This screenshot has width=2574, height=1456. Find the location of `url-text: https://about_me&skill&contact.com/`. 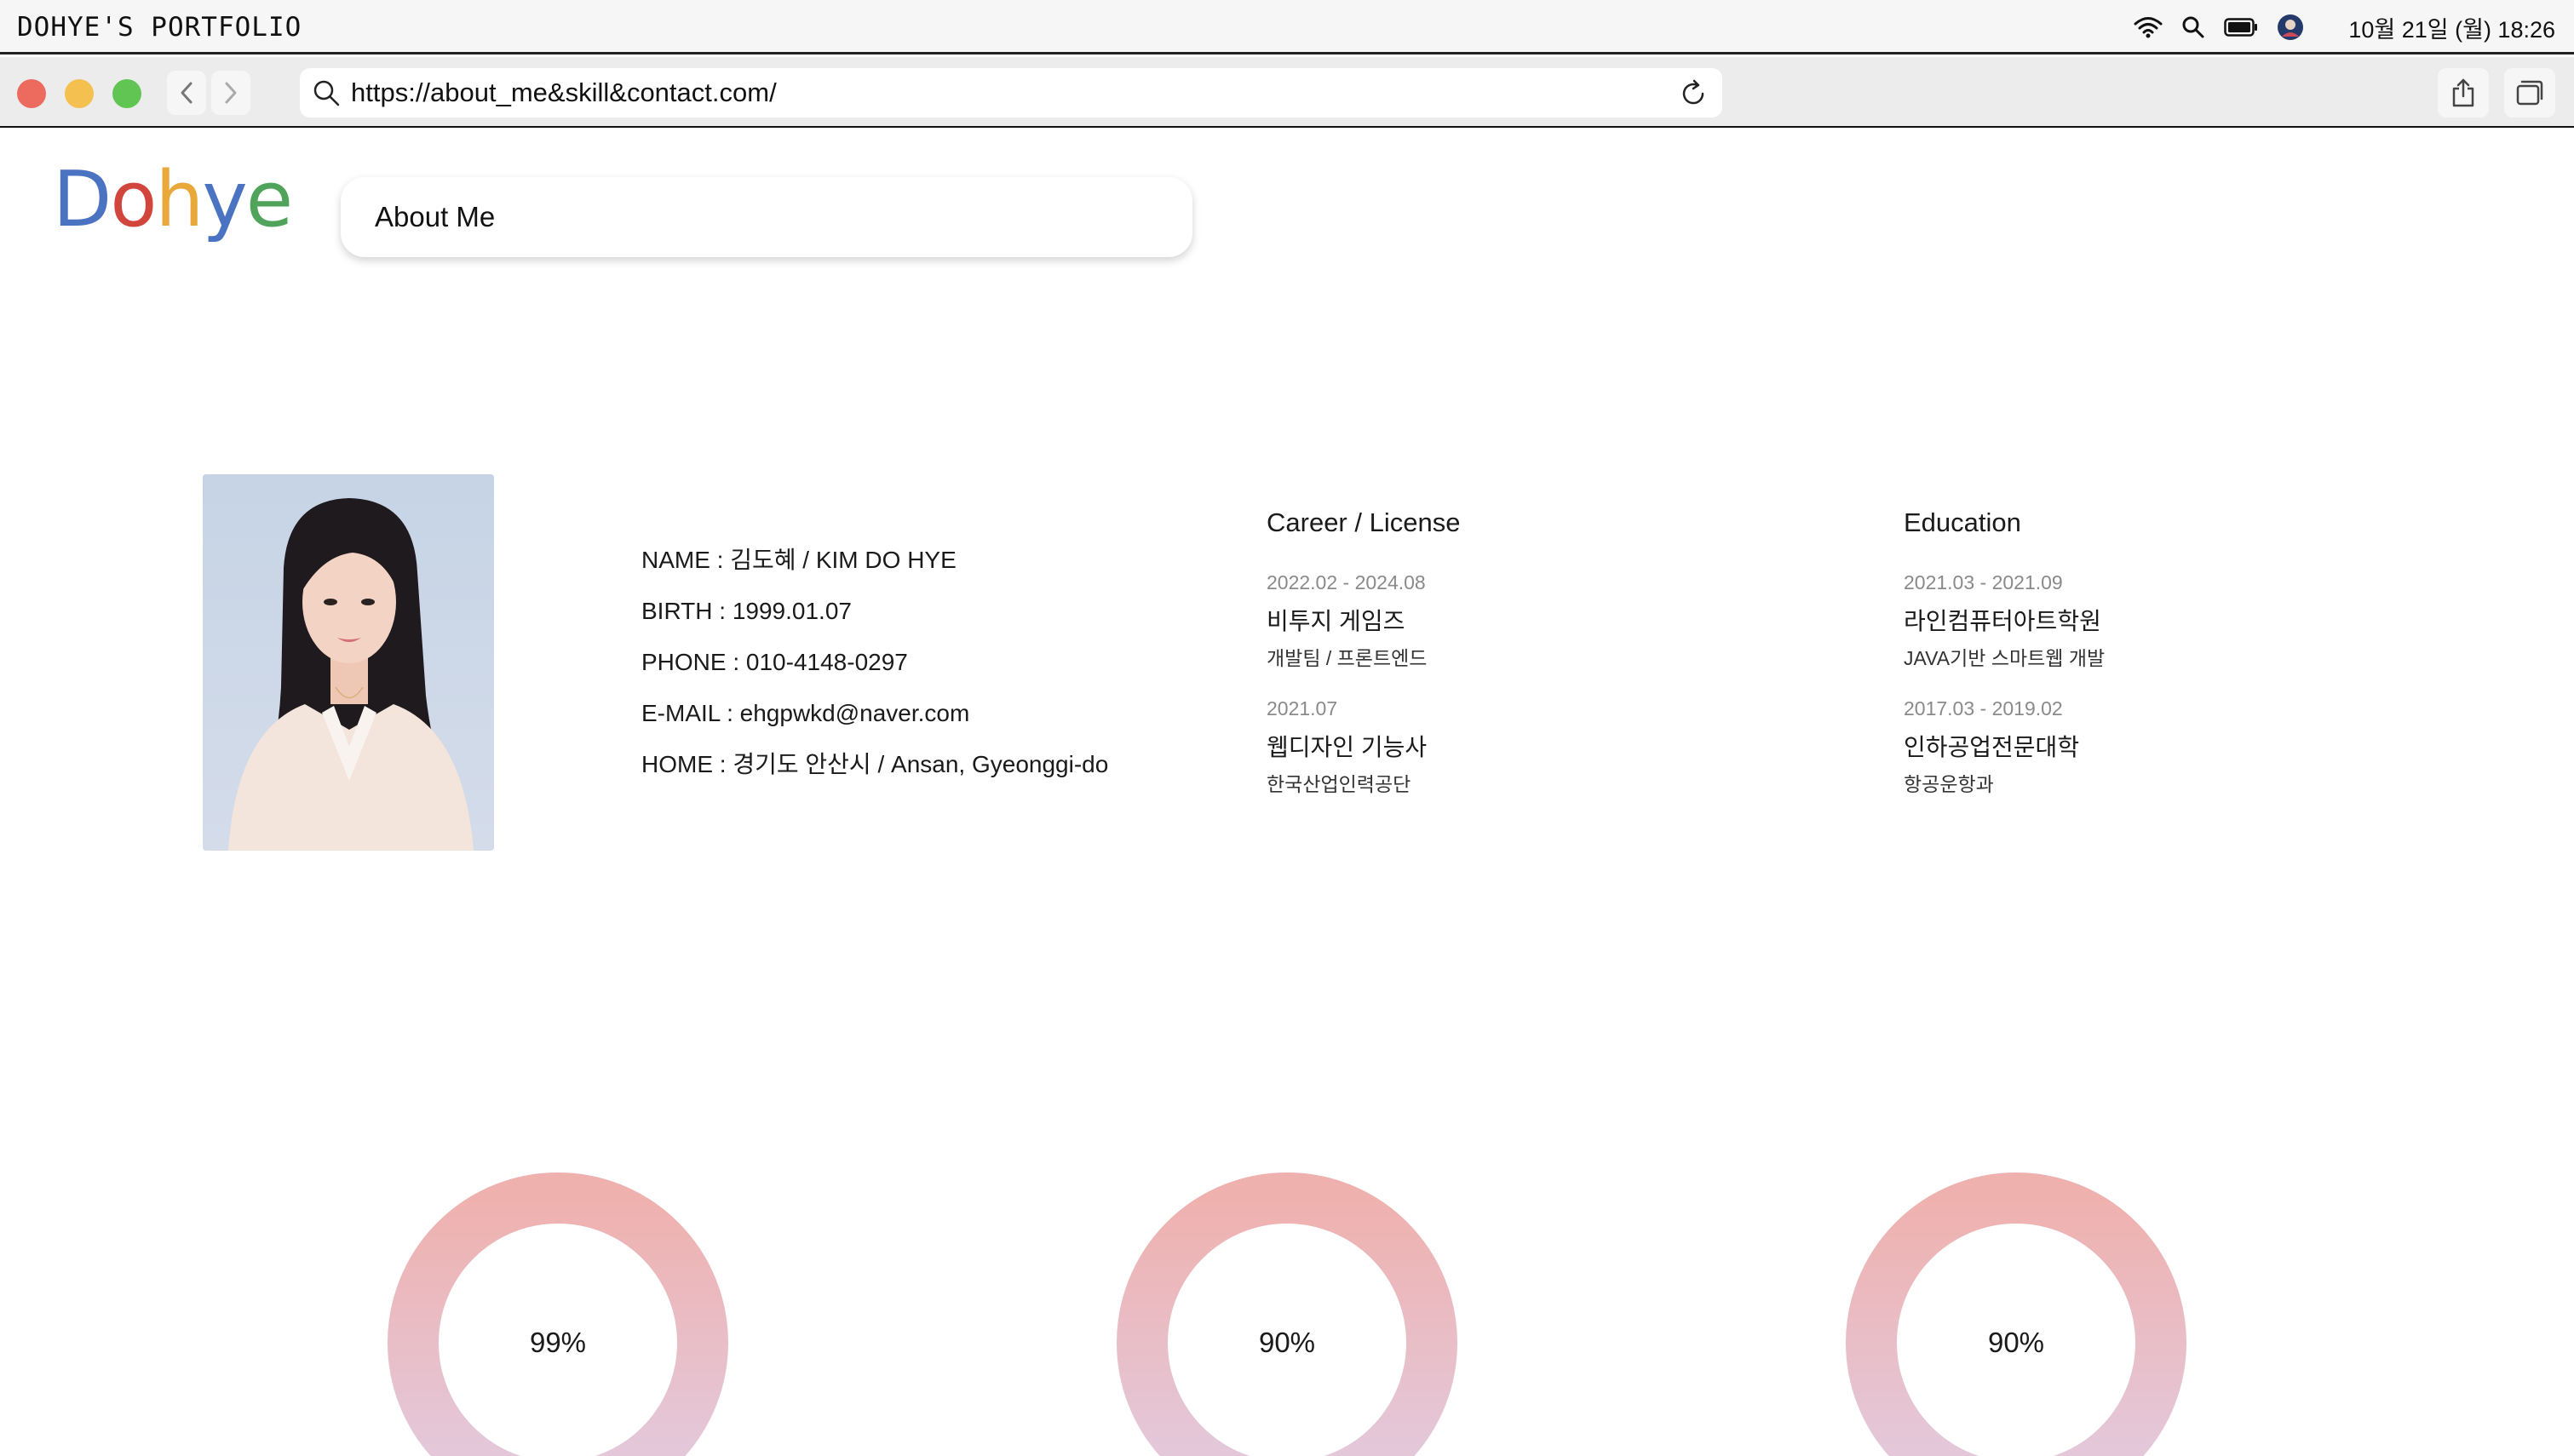

url-text: https://about_me&skill&contact.com/ is located at coordinates (564, 92).